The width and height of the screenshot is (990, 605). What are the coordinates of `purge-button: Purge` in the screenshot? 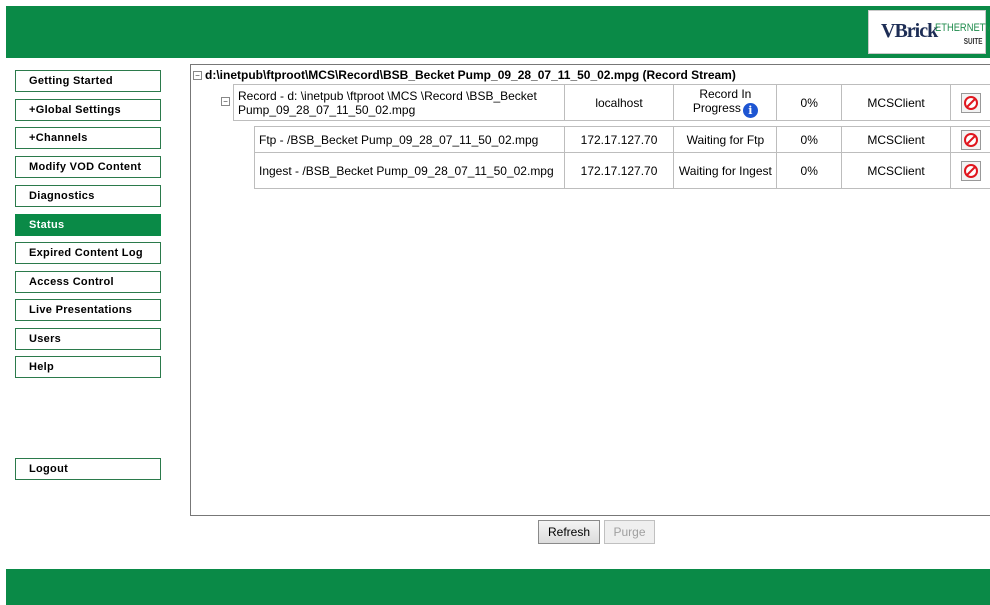 It's located at (629, 532).